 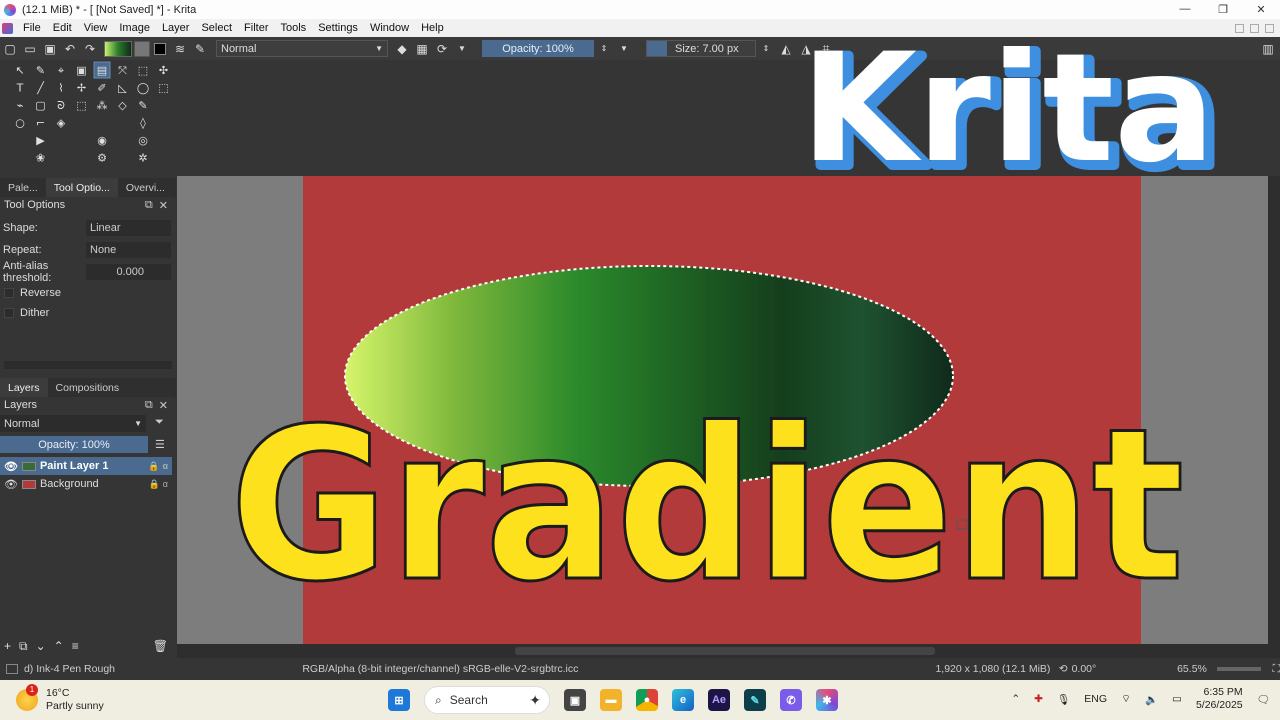 I want to click on horizontal-scrollbar, so click(x=728, y=651).